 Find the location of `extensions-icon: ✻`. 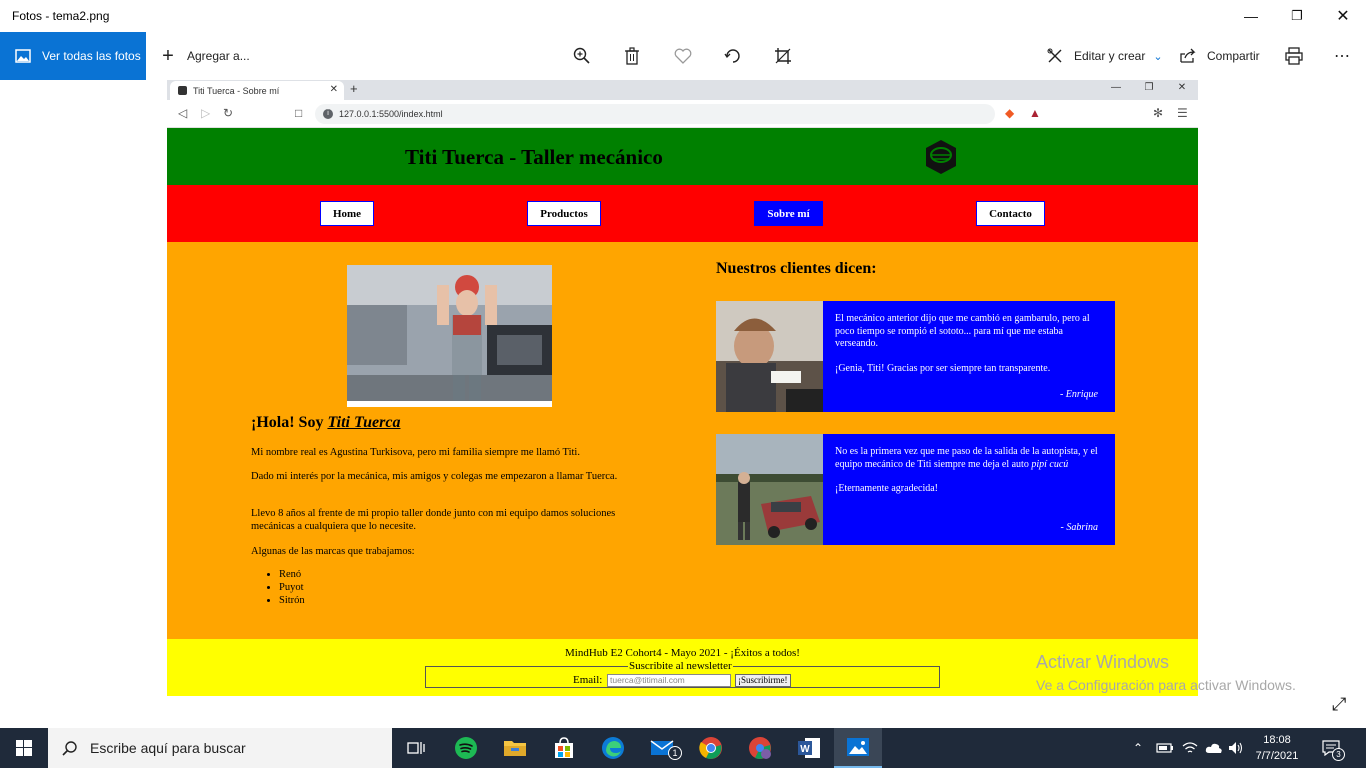

extensions-icon: ✻ is located at coordinates (1158, 113).